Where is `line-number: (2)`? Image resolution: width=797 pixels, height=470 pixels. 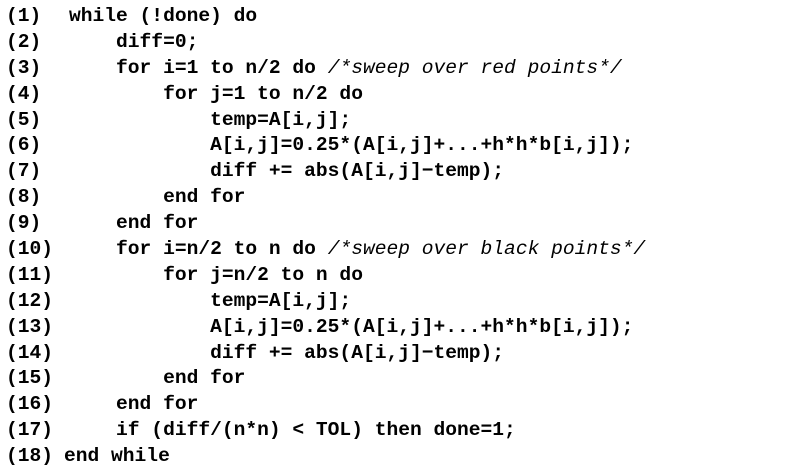
line-number: (2) is located at coordinates (24, 41).